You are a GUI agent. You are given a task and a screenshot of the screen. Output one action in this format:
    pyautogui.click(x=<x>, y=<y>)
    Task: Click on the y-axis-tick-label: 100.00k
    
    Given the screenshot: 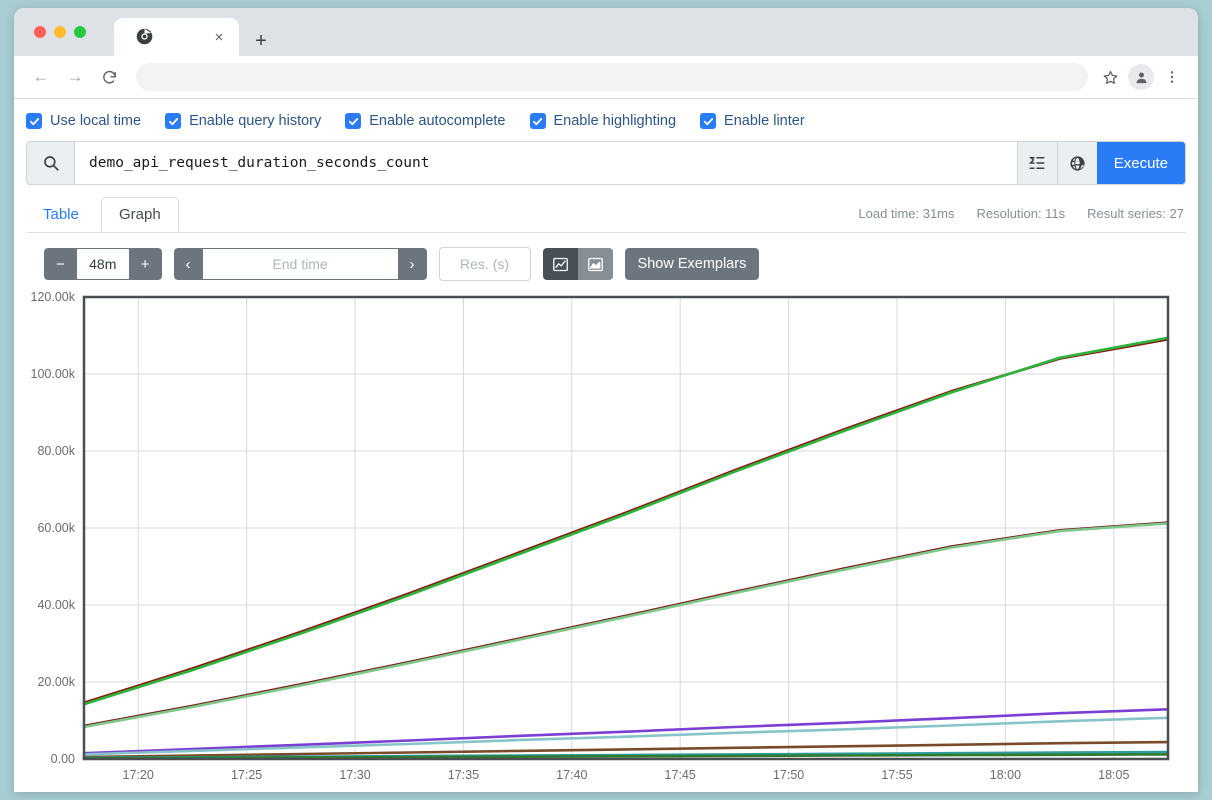 What is the action you would take?
    pyautogui.click(x=53, y=374)
    